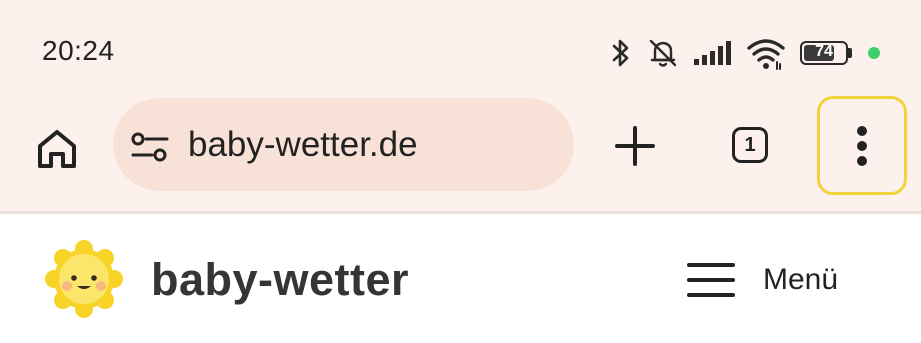 This screenshot has height=343, width=921. I want to click on bluetooth-icon, so click(620, 53).